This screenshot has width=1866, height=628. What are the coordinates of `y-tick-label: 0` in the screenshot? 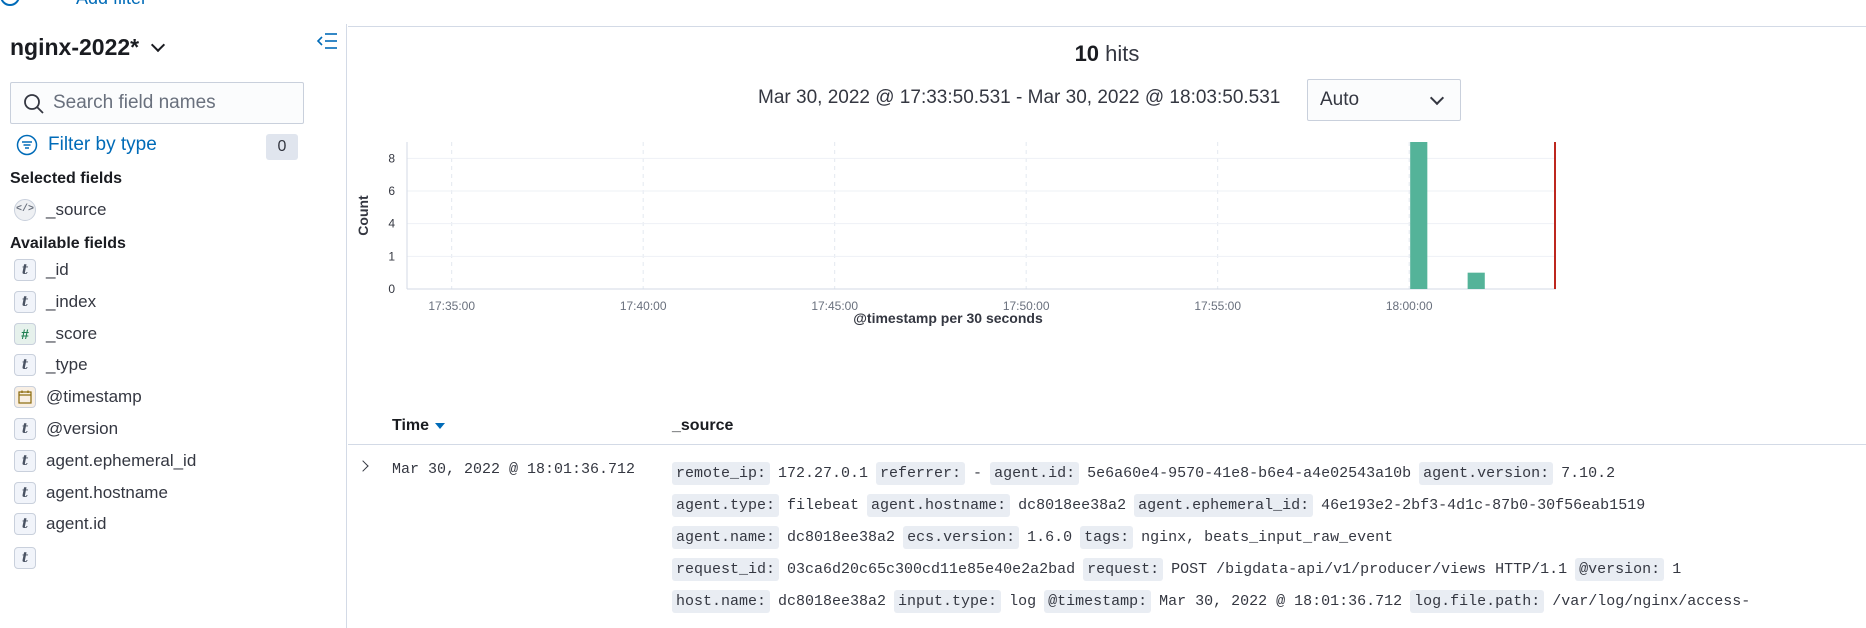 It's located at (391, 289).